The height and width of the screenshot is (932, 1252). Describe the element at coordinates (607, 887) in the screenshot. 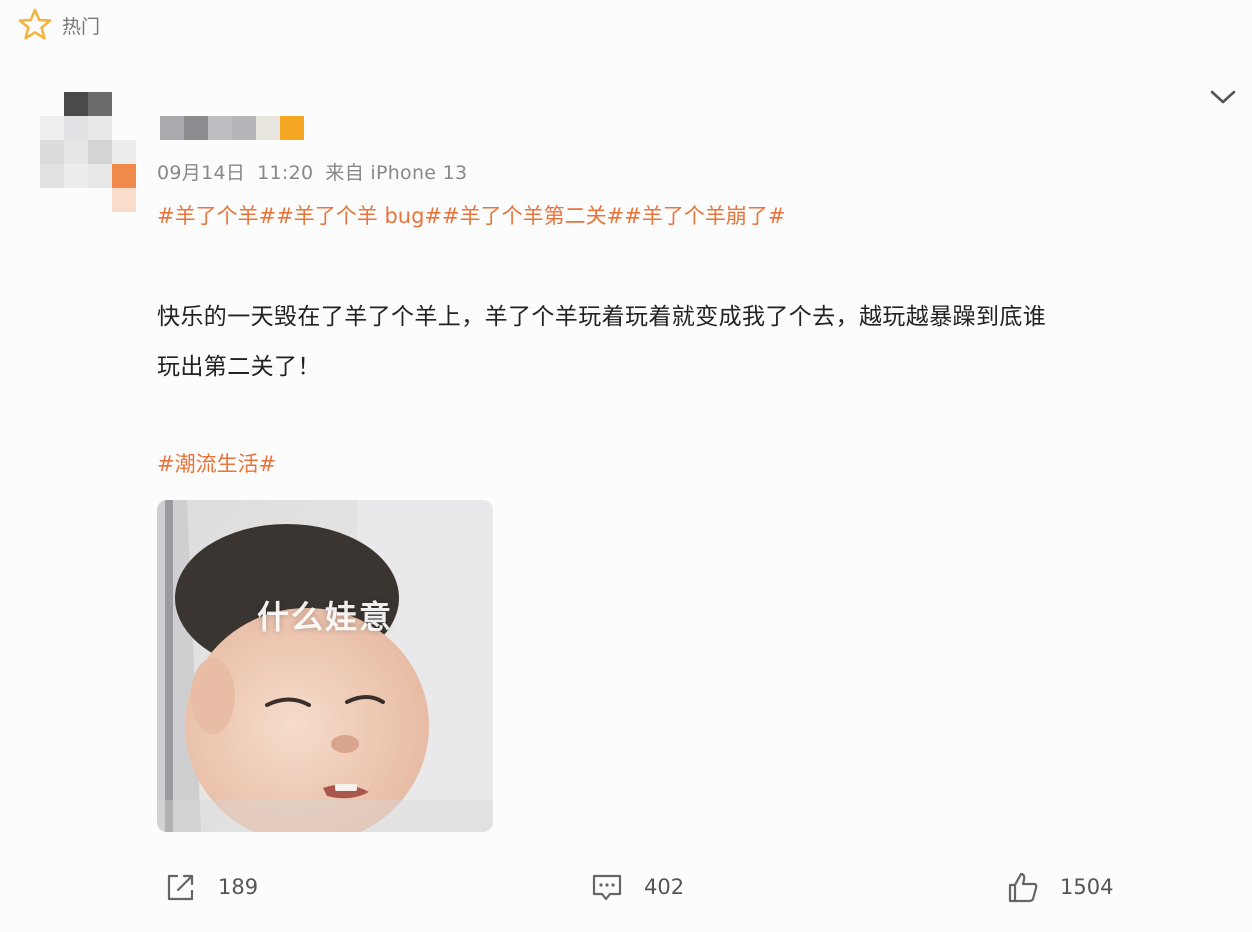

I see `comment-icon` at that location.